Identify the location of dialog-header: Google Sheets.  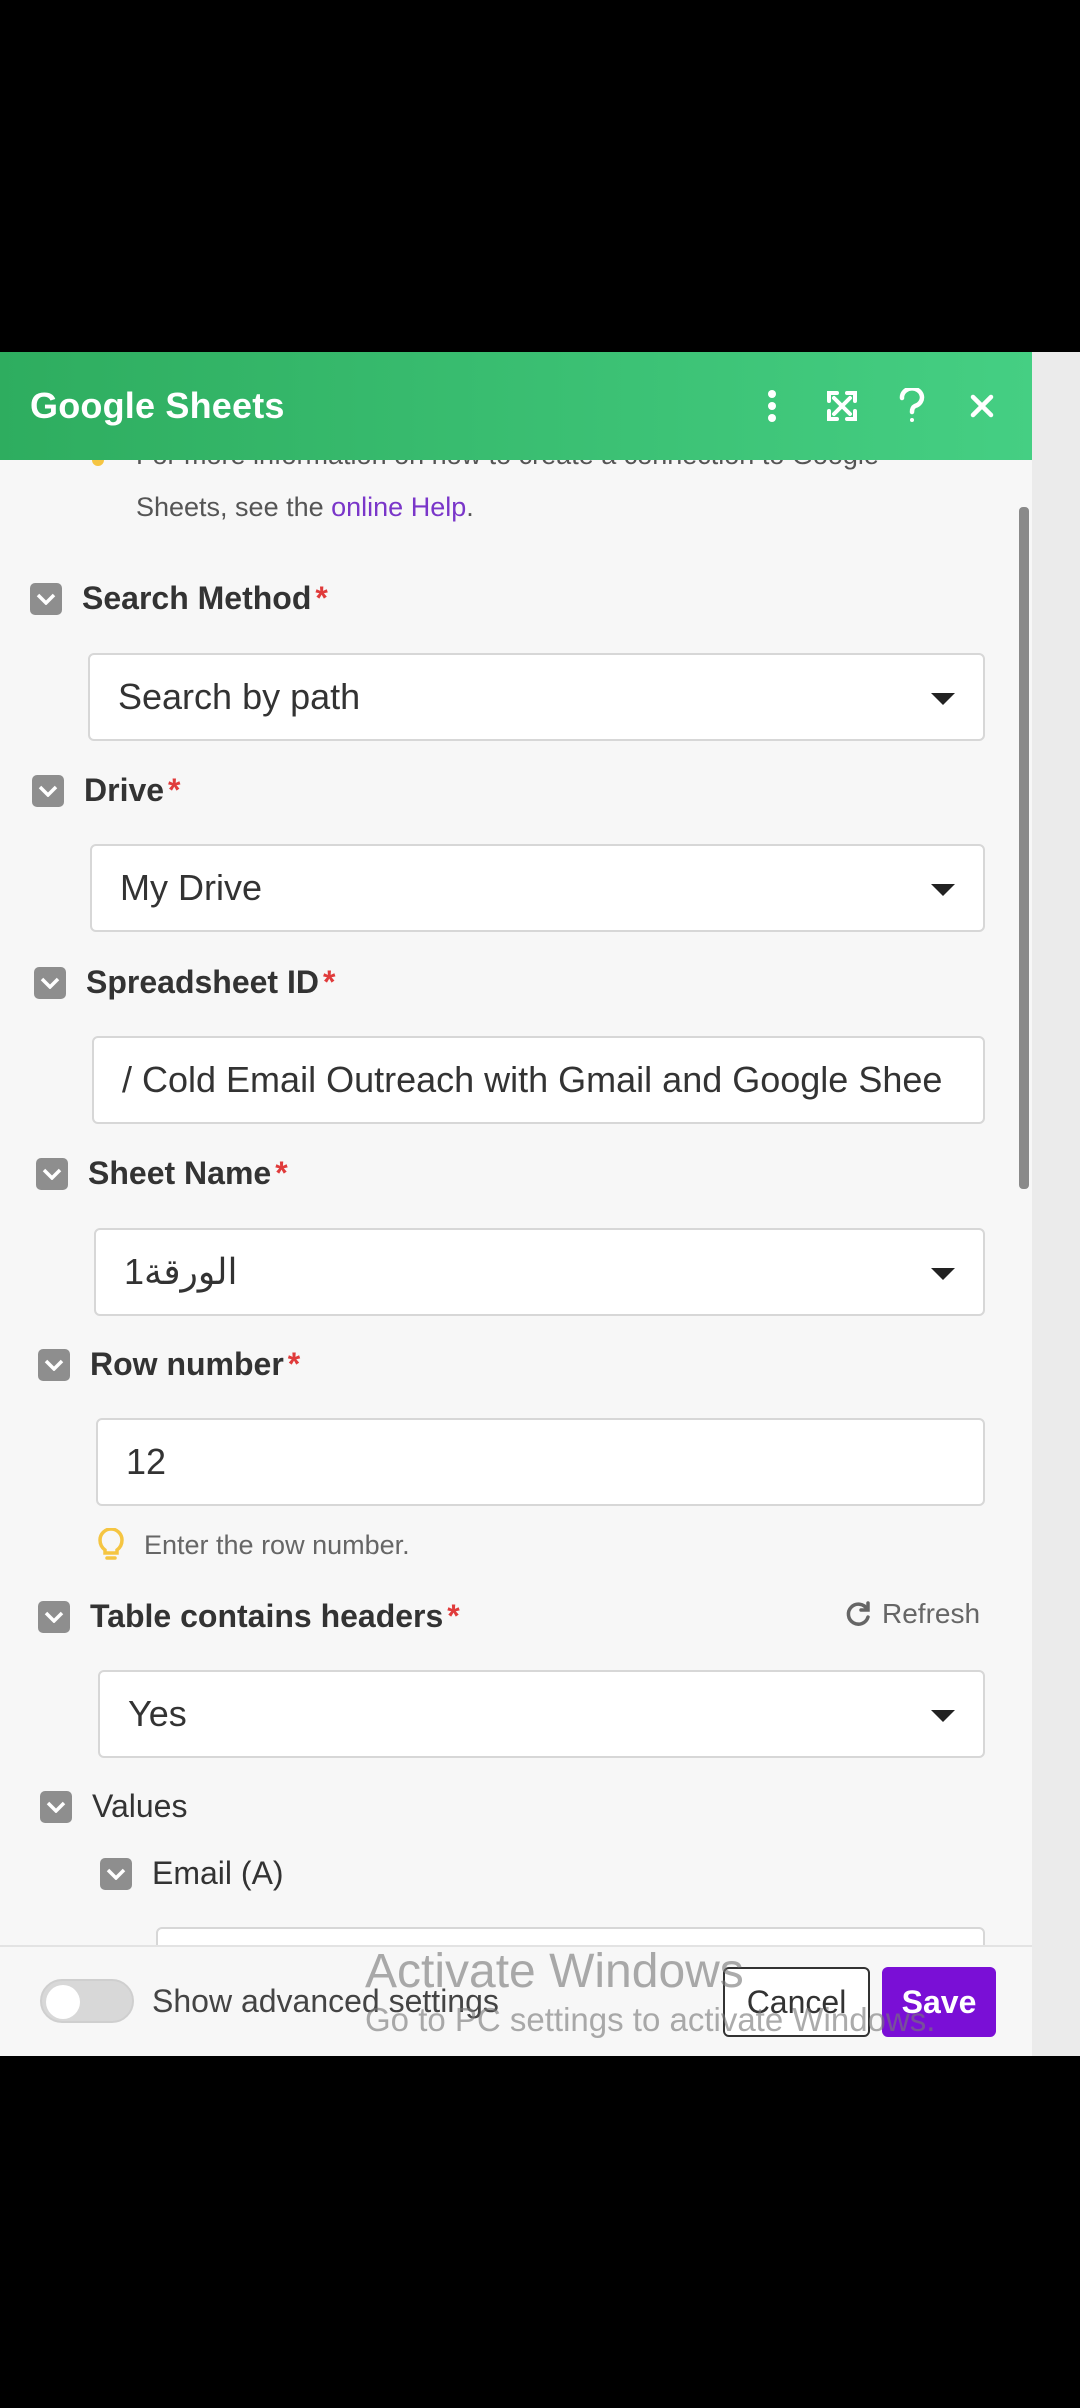
(516, 406).